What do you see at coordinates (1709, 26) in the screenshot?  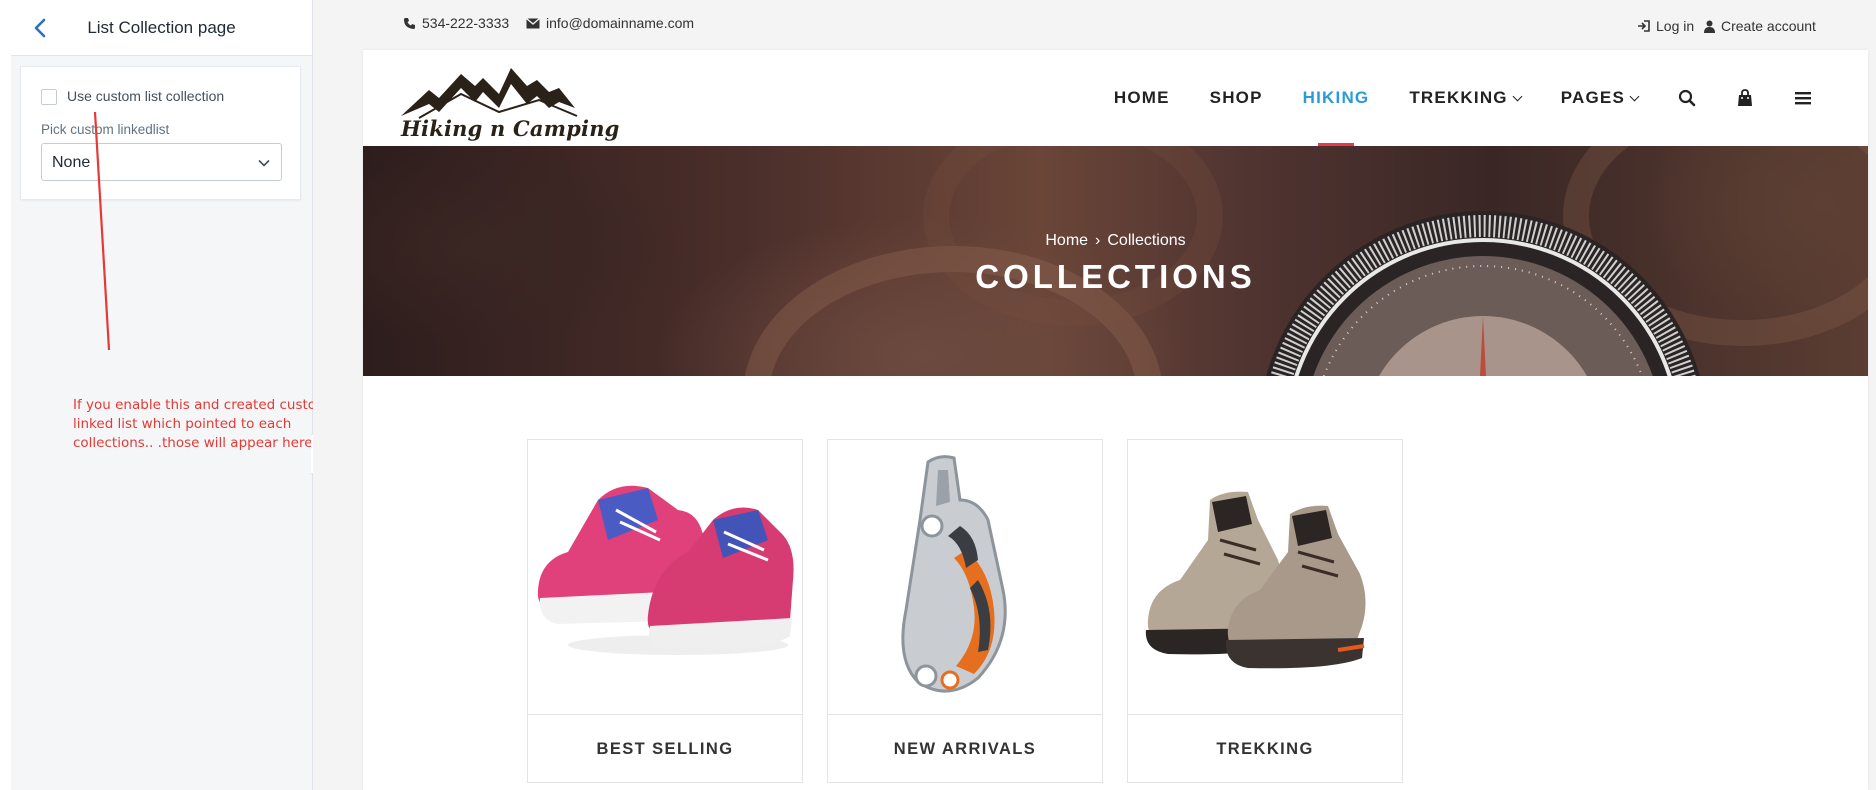 I see `user-icon` at bounding box center [1709, 26].